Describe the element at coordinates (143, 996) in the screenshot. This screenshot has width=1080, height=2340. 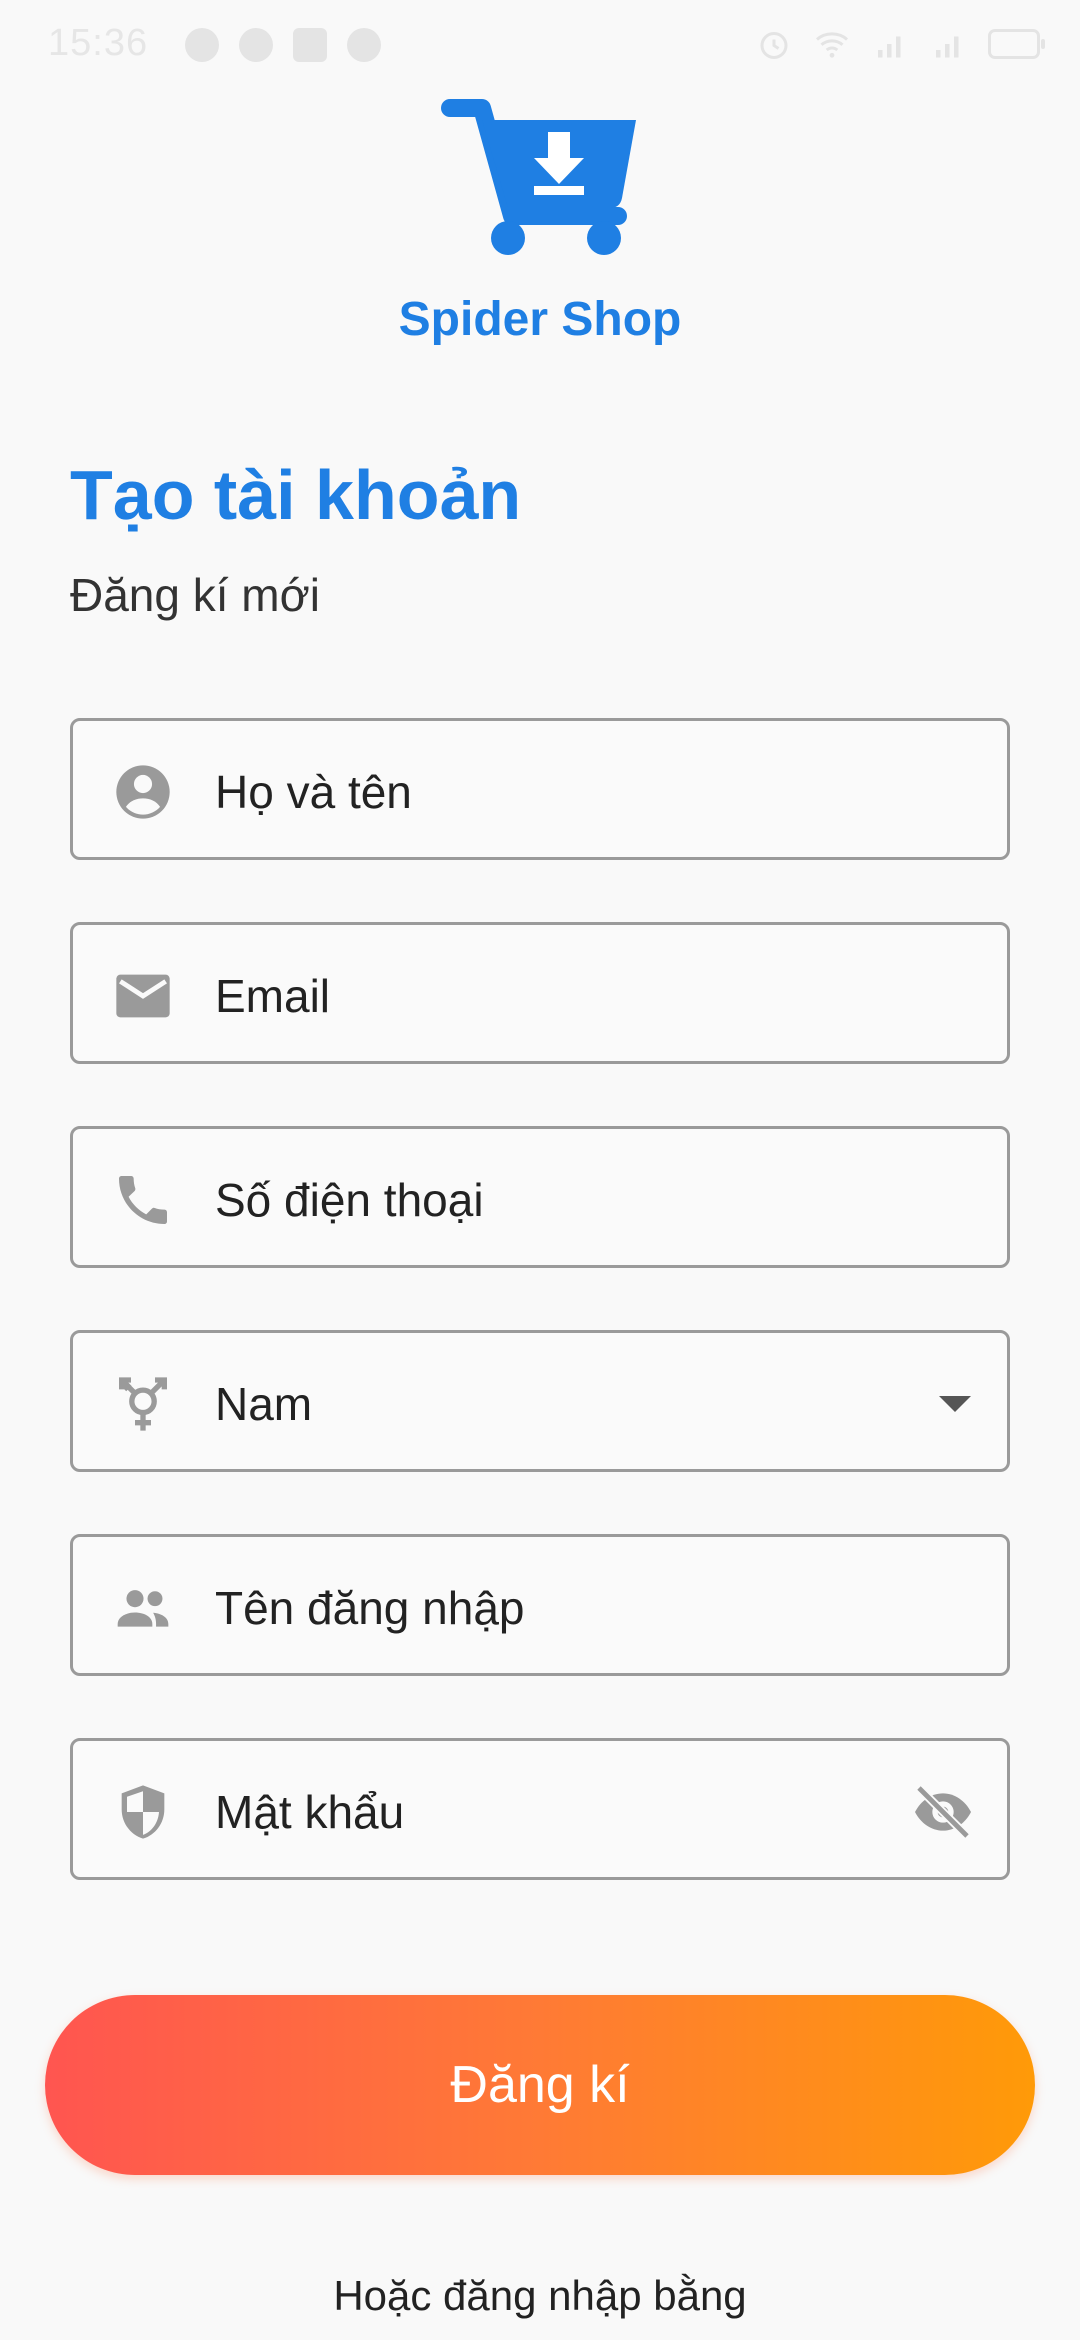
I see `mail-icon` at that location.